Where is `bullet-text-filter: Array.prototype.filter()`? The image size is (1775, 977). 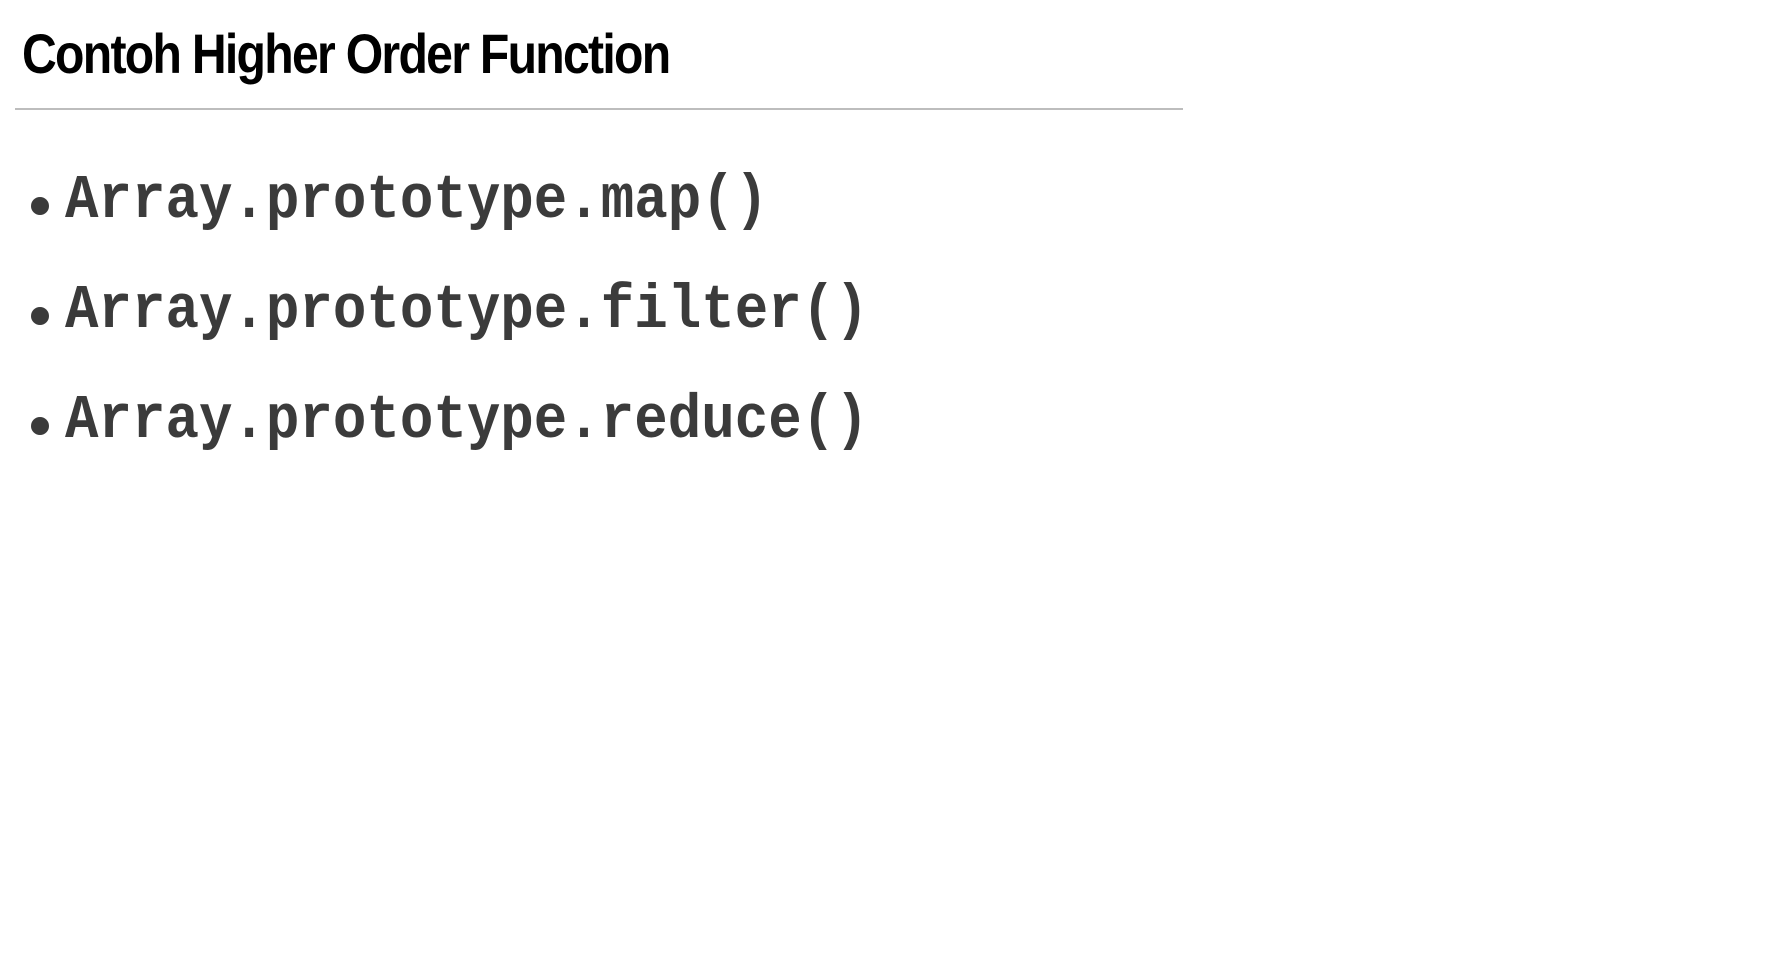
bullet-text-filter: Array.prototype.filter() is located at coordinates (467, 310).